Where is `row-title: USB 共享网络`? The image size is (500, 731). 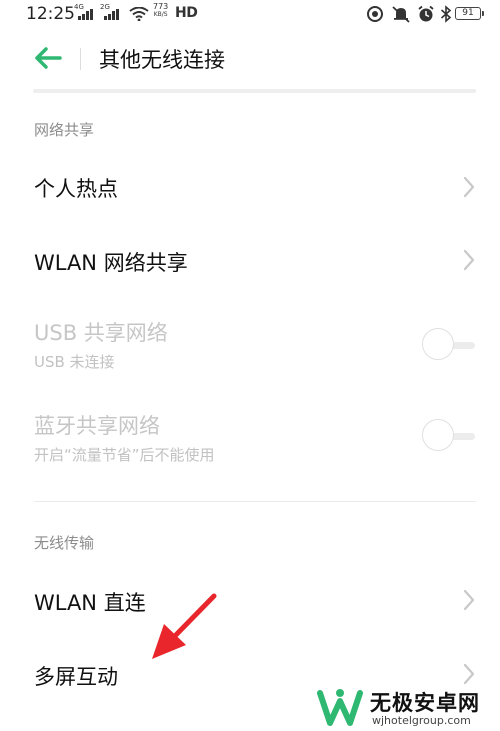 row-title: USB 共享网络 is located at coordinates (101, 333).